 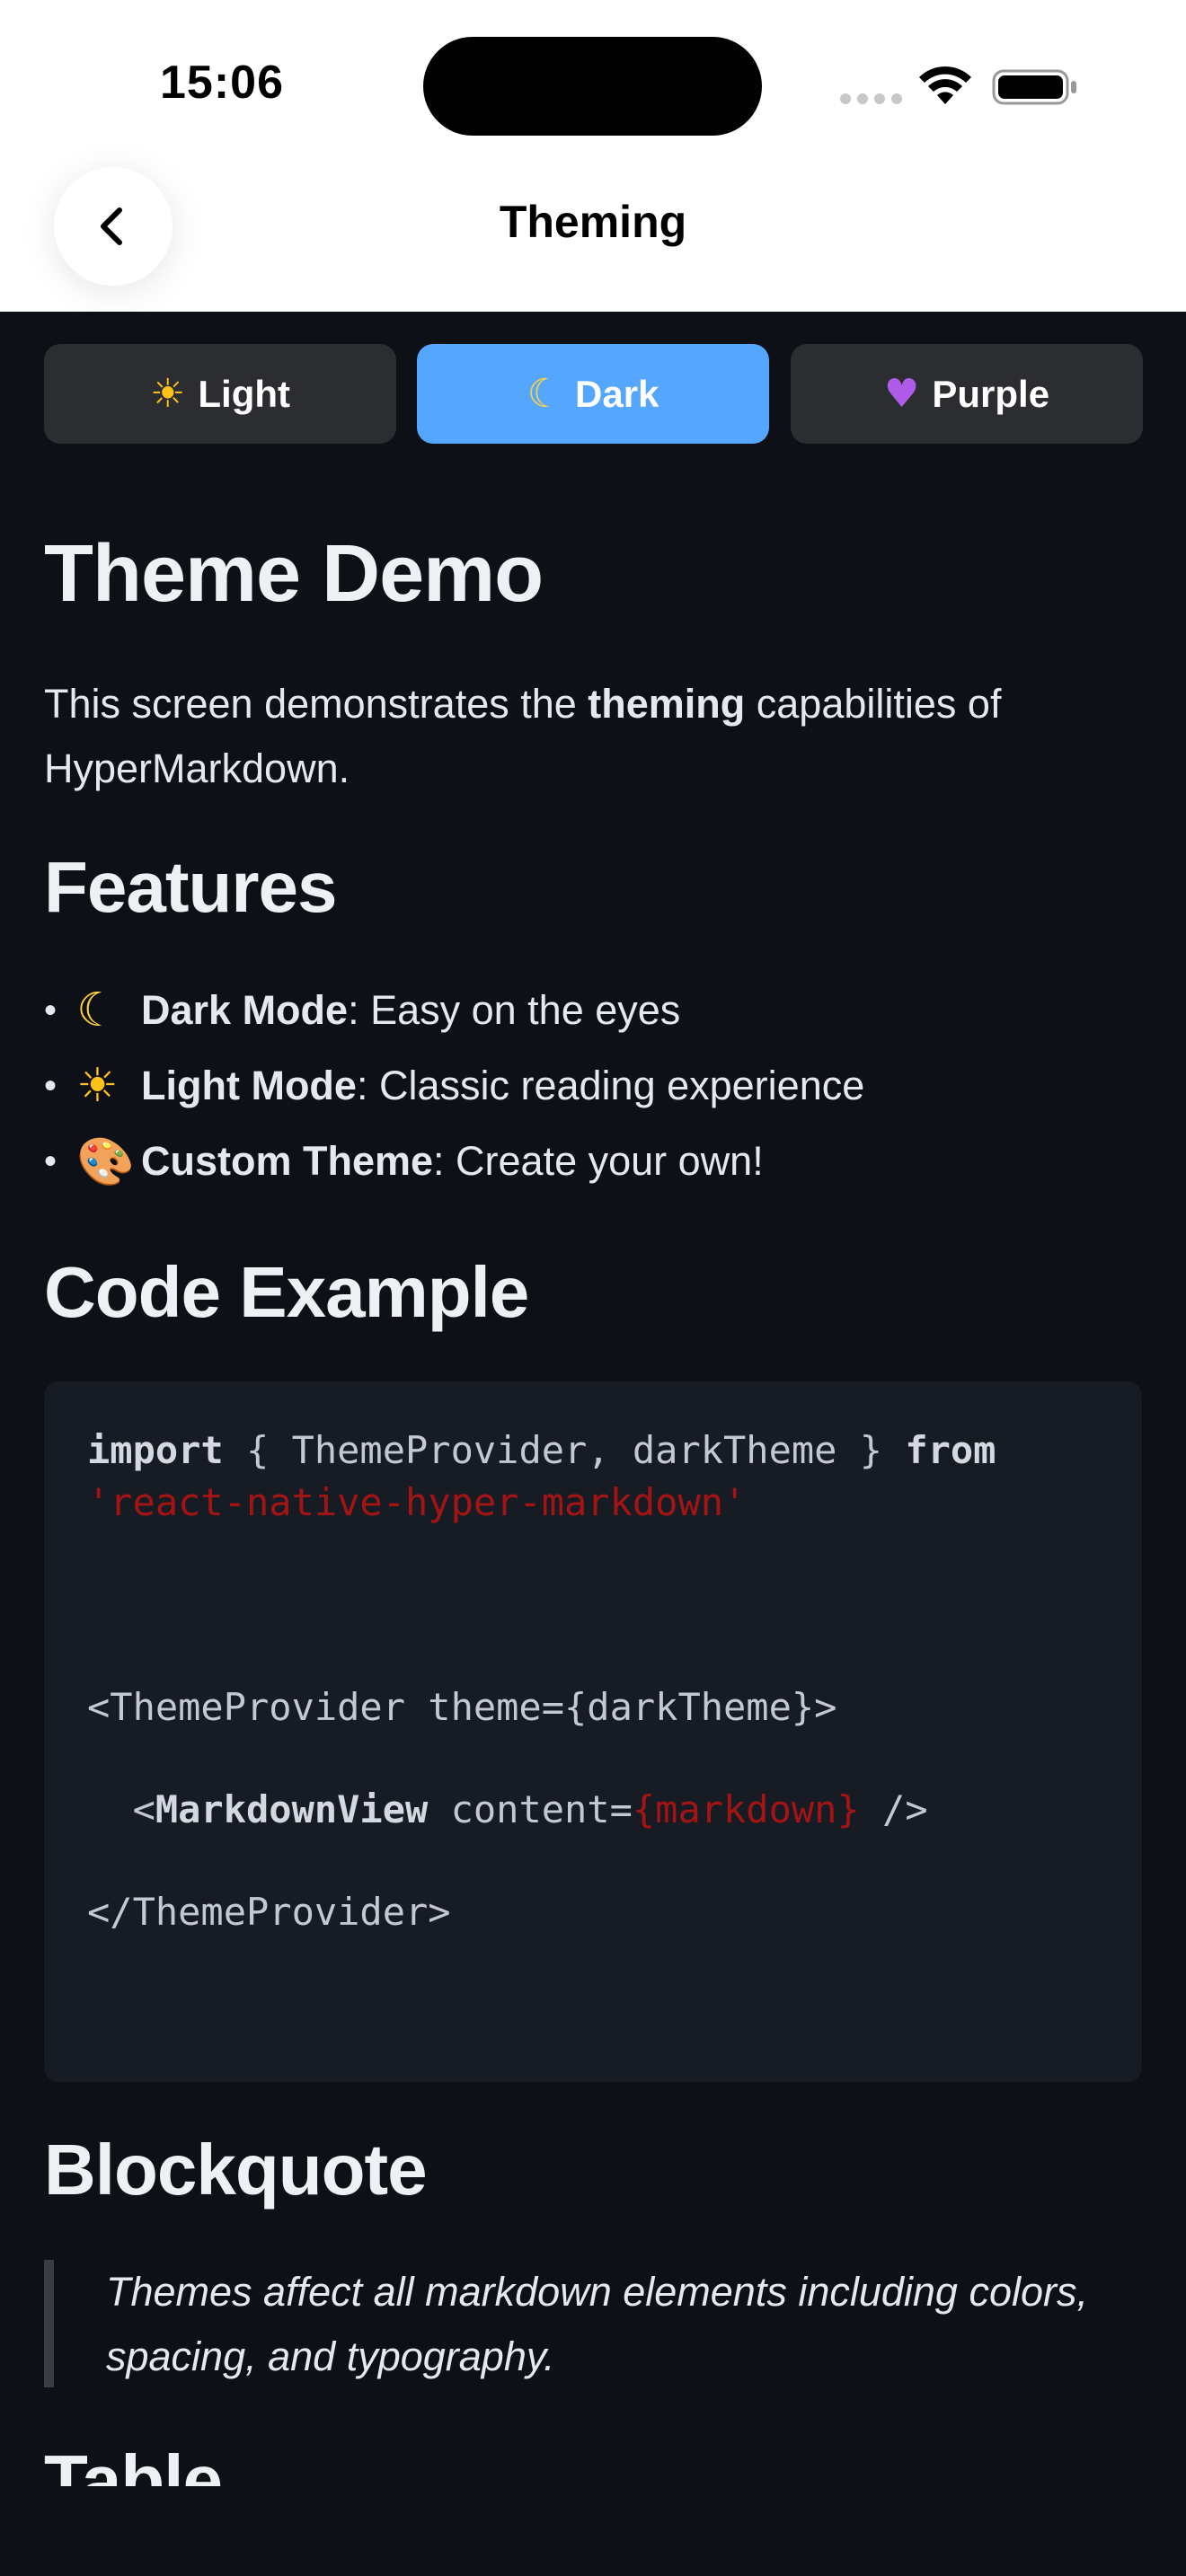 What do you see at coordinates (286, 1292) in the screenshot?
I see `heading-code-example: Code Example` at bounding box center [286, 1292].